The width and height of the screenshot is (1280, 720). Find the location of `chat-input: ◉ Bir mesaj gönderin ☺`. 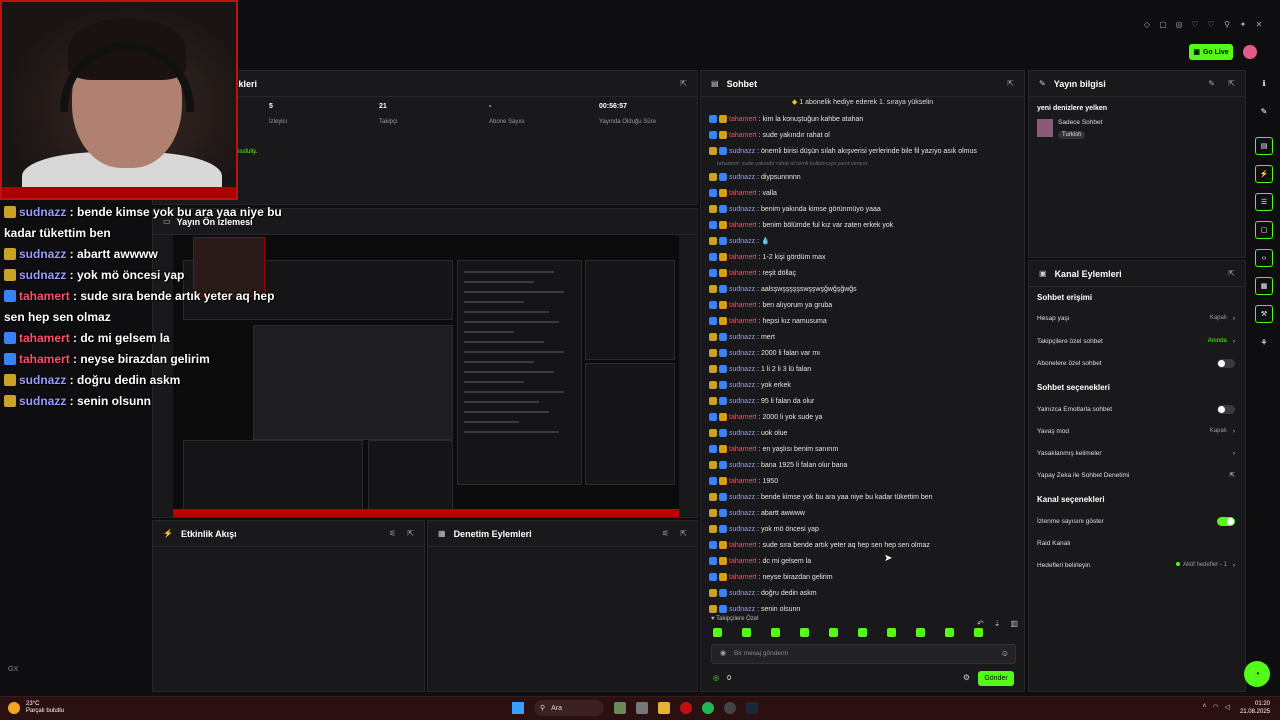

chat-input: ◉ Bir mesaj gönderin ☺ is located at coordinates (863, 654).